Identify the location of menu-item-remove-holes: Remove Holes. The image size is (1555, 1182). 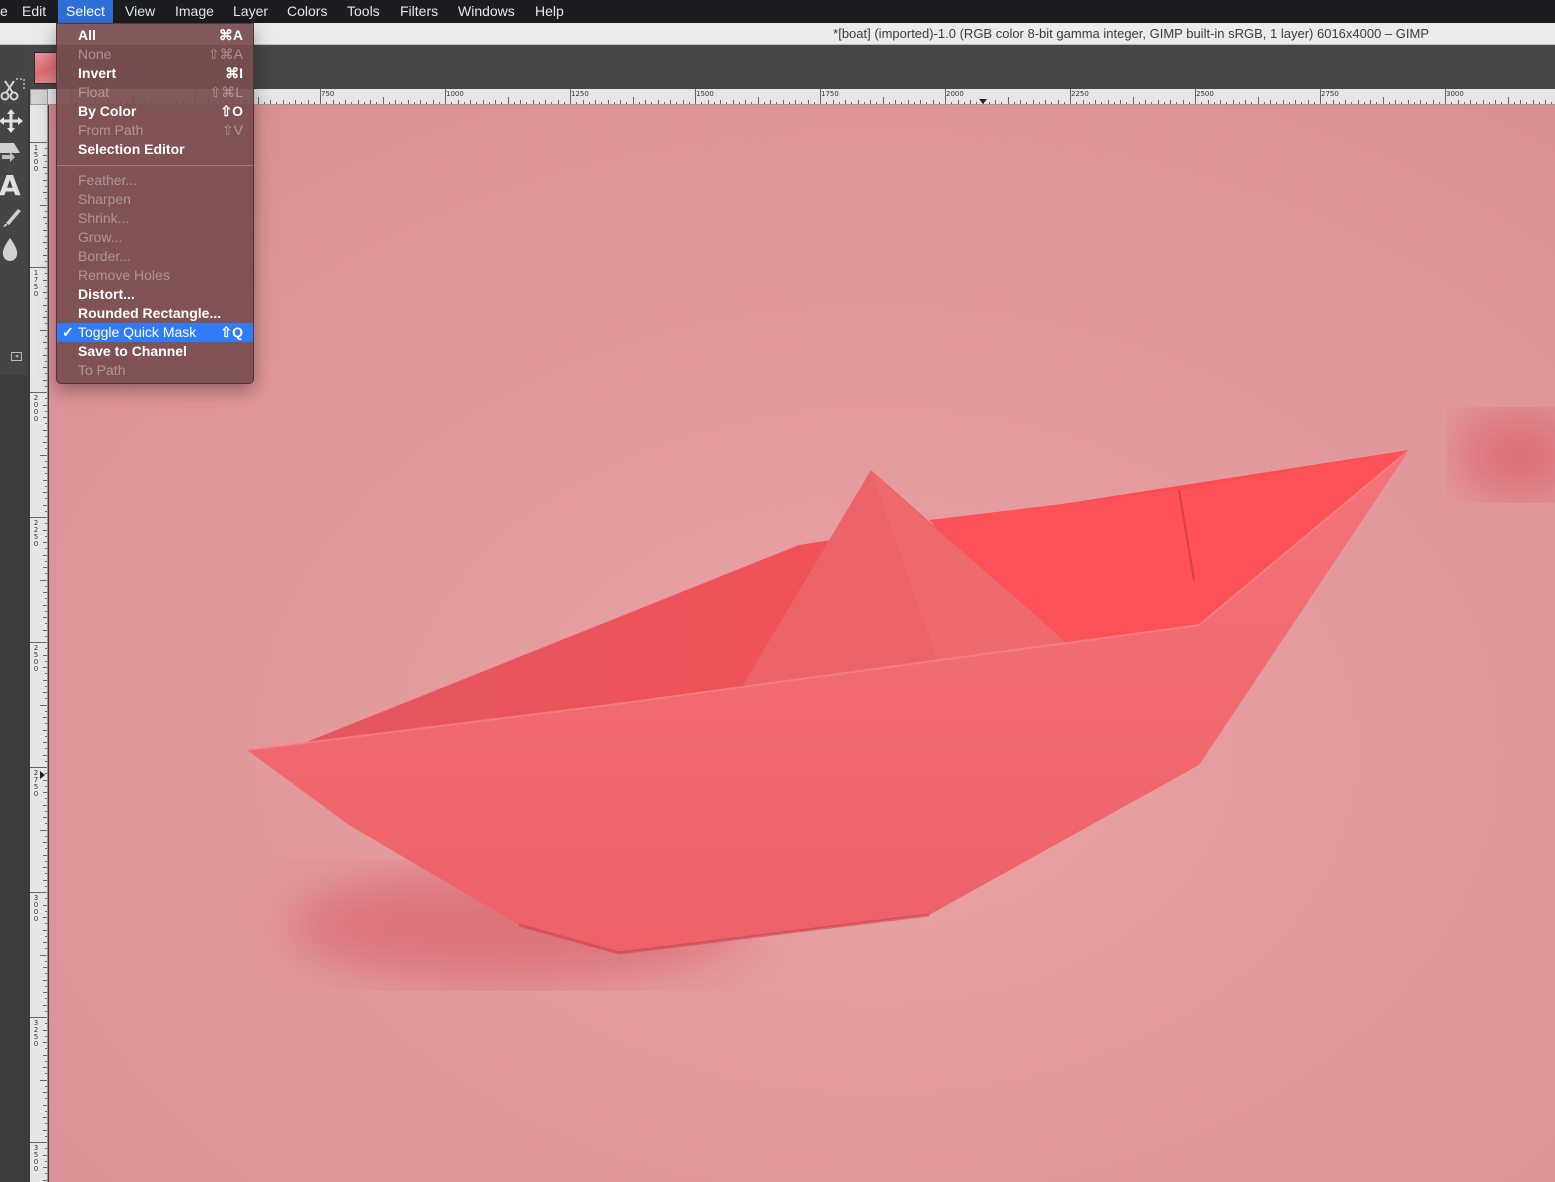
(155, 275).